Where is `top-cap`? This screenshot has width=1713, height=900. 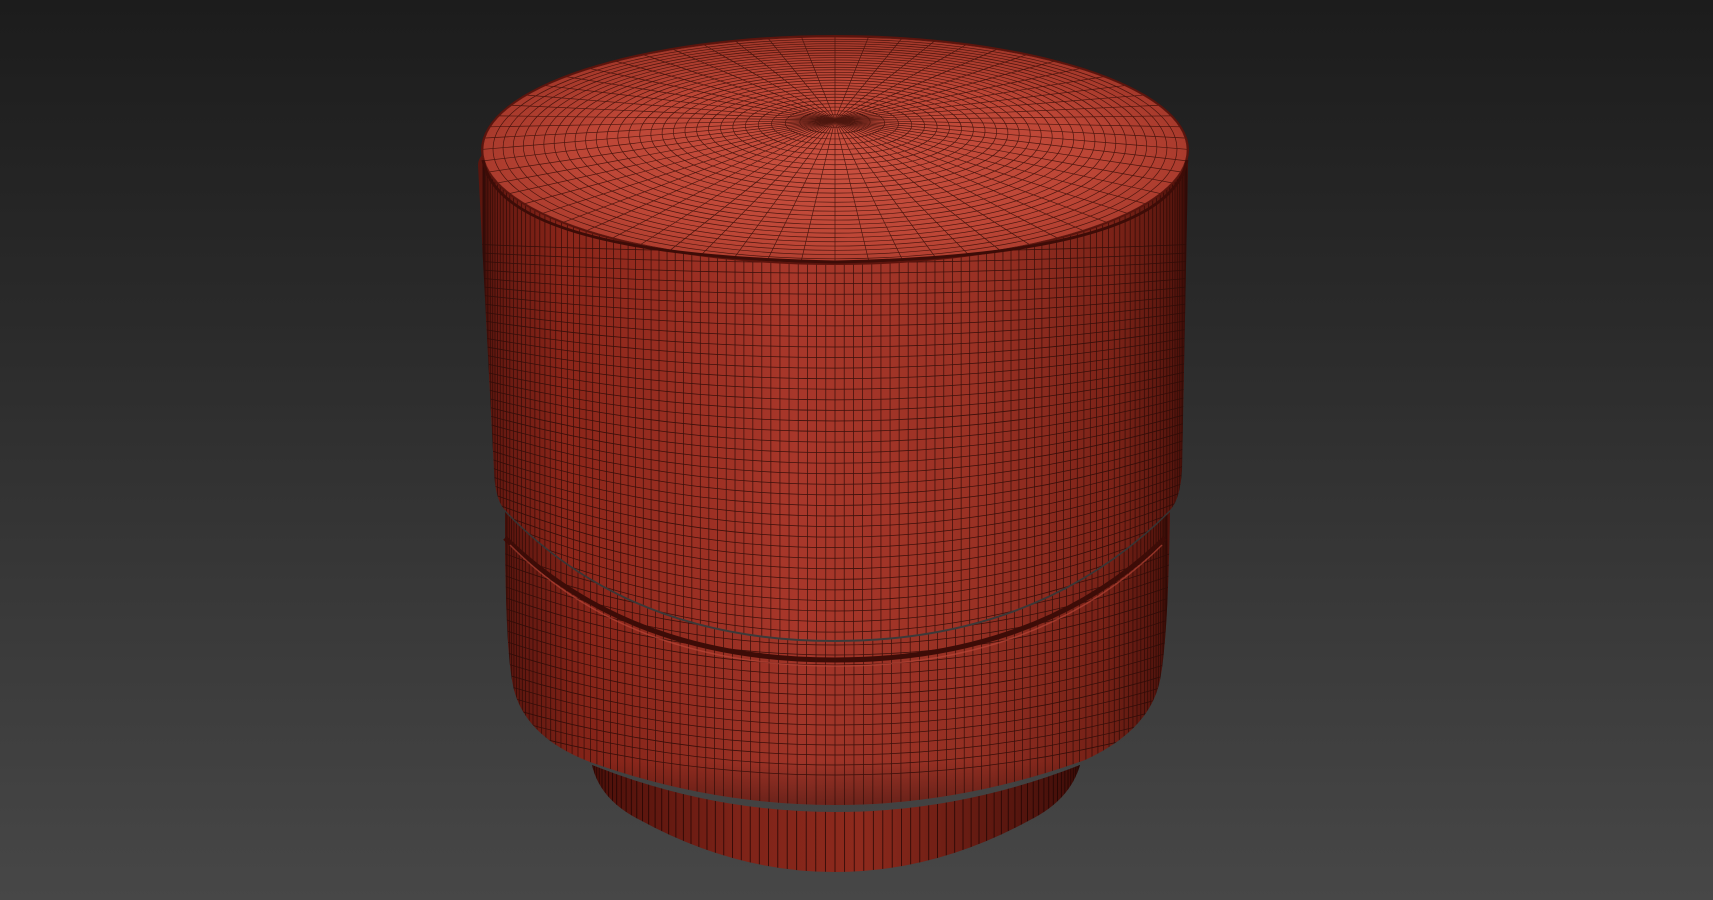 top-cap is located at coordinates (835, 150).